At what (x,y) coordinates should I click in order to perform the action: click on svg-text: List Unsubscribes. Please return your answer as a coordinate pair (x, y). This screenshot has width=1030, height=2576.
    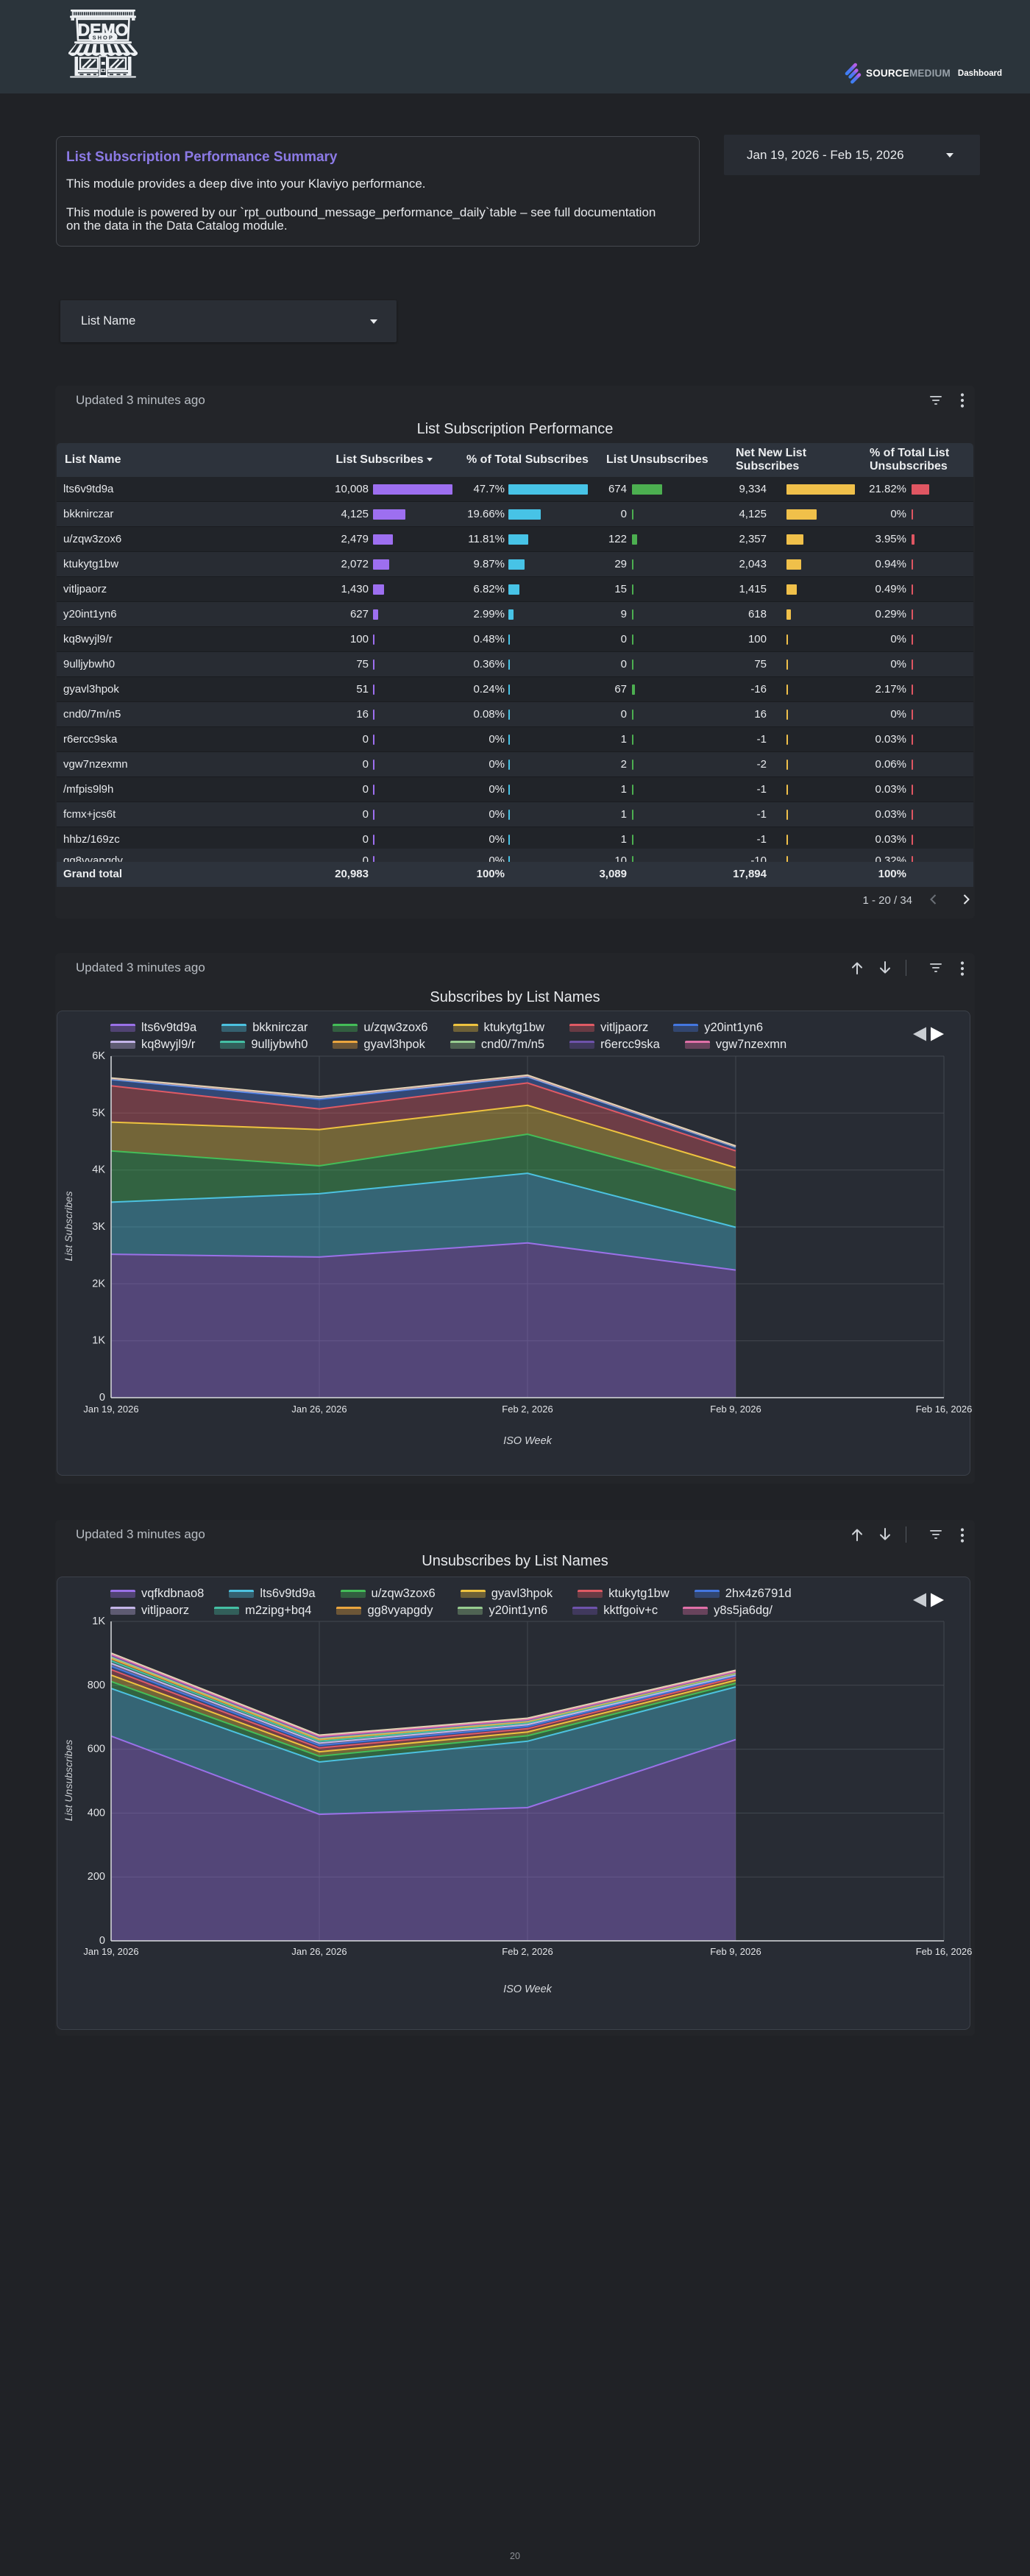
    Looking at the image, I should click on (68, 1781).